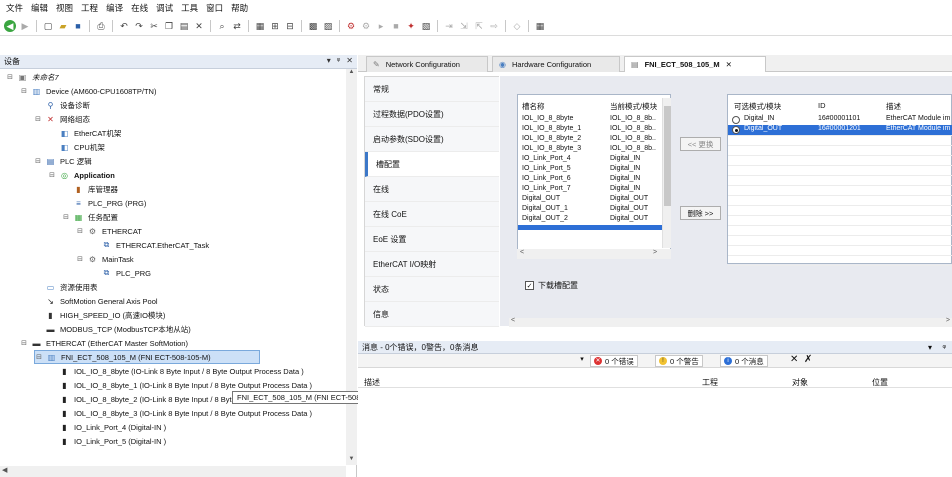  I want to click on download-checkbox: ✓, so click(529, 285).